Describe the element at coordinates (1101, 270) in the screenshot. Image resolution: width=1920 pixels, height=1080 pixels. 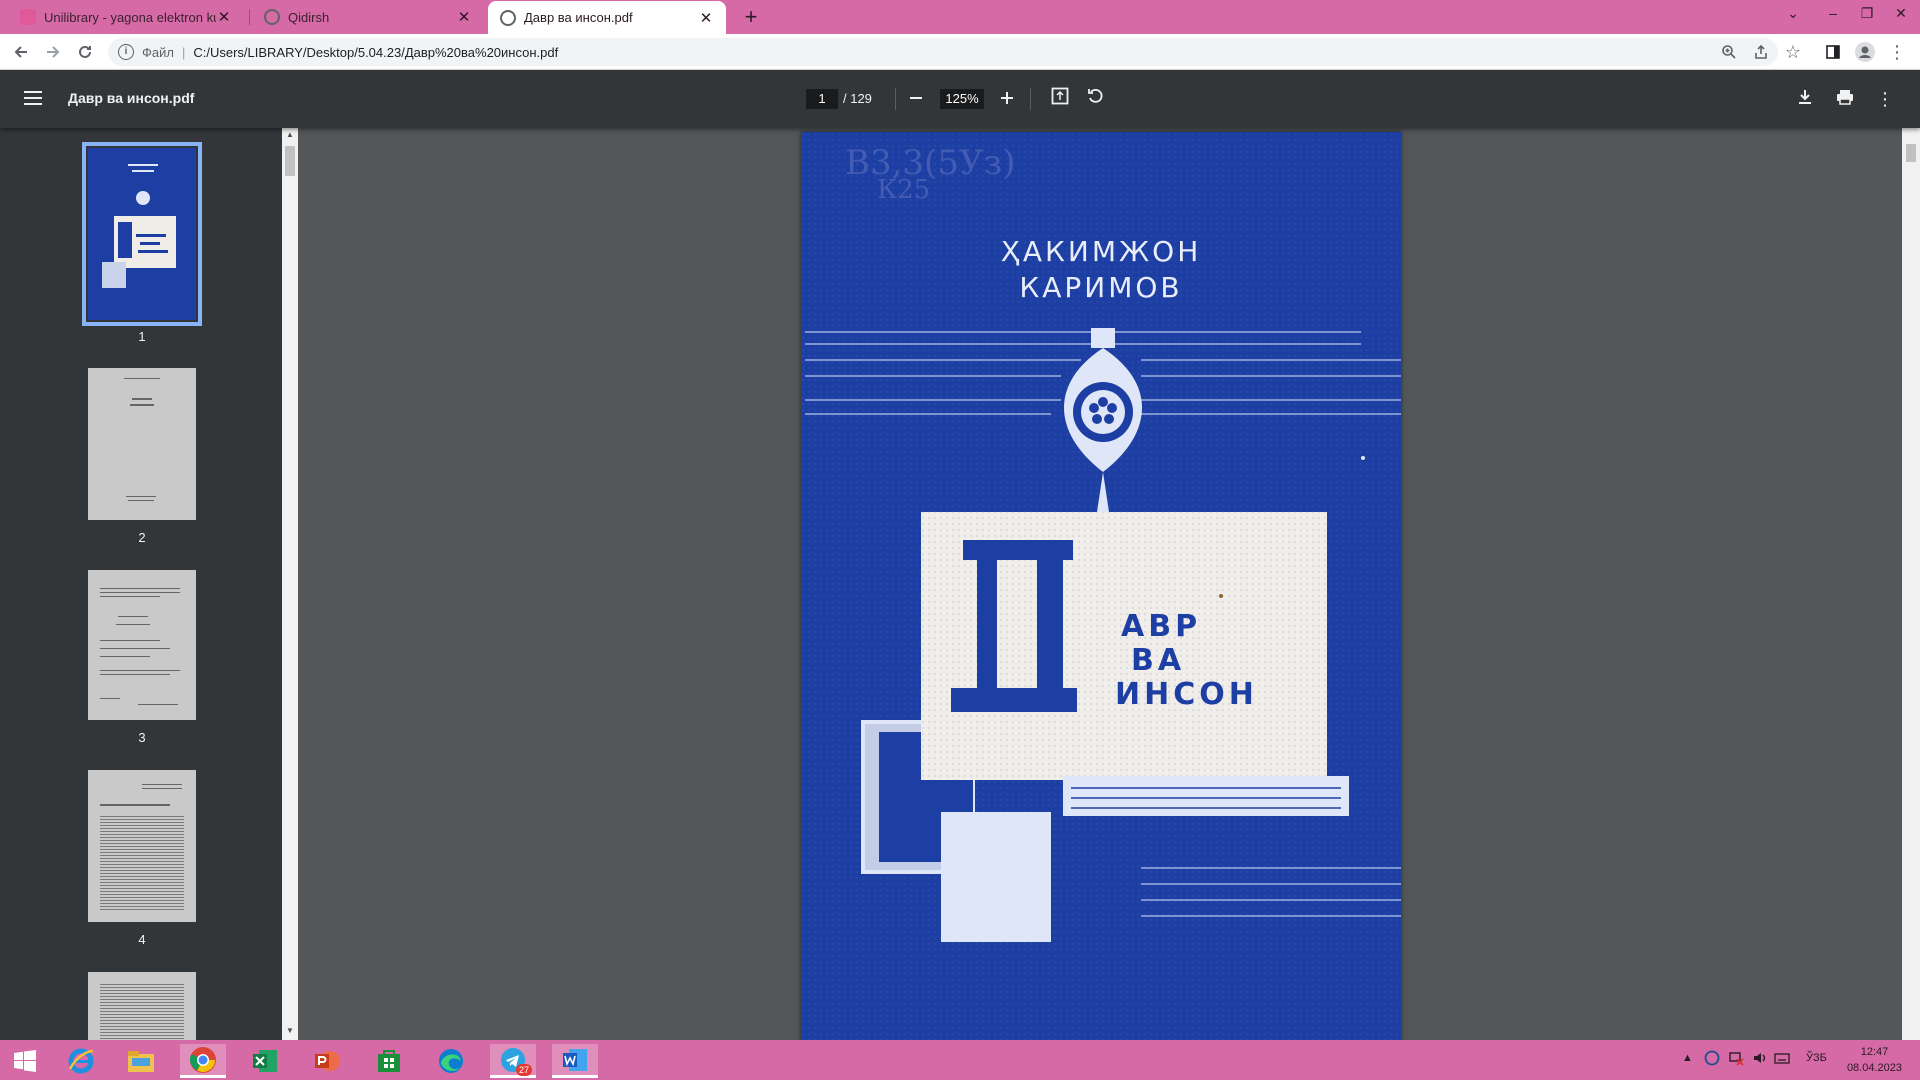
I see `author-name: ҲАКИМЖОН КАРИМОВ` at that location.